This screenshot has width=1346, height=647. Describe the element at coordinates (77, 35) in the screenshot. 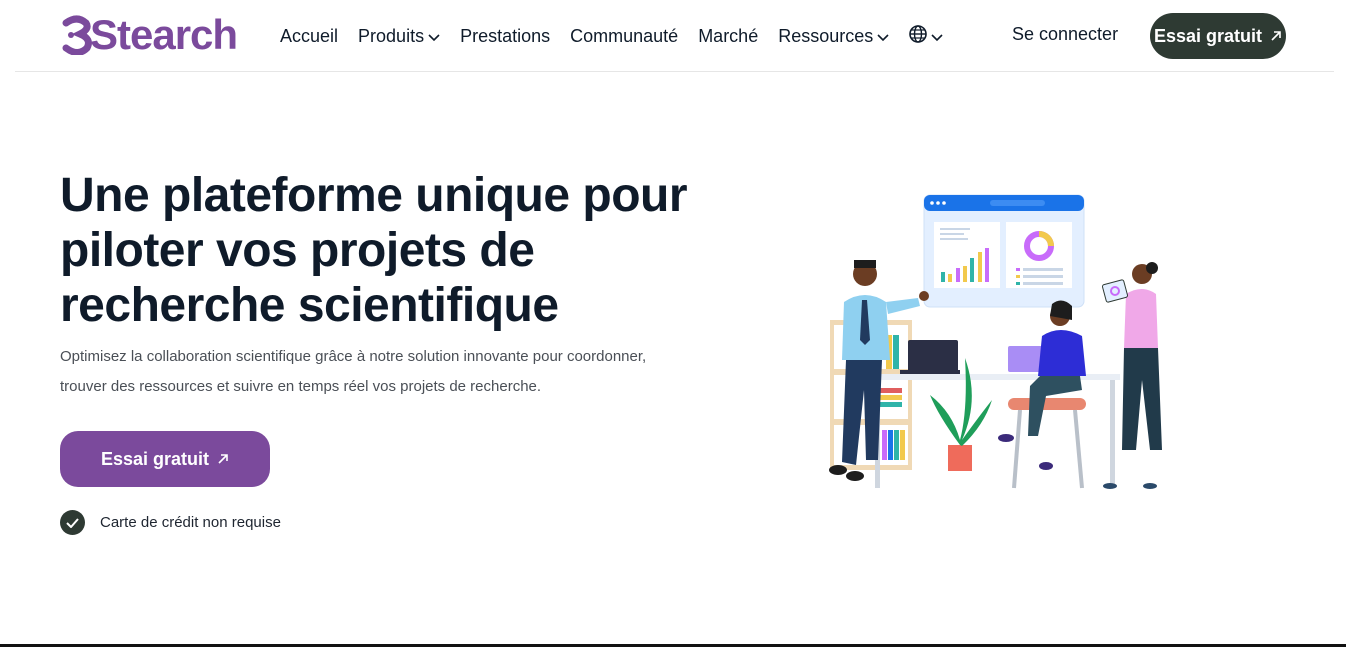

I see `logo-mark-icon` at that location.